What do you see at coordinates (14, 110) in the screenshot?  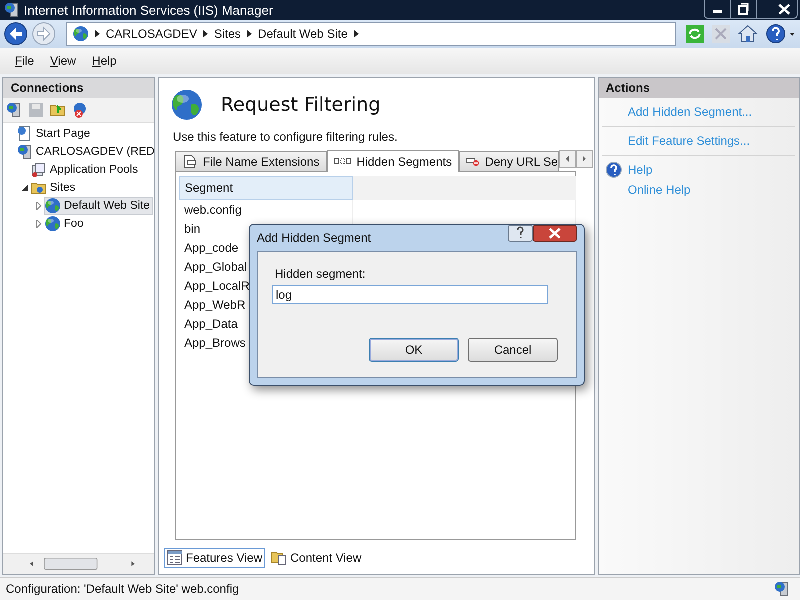 I see `connect-icon` at bounding box center [14, 110].